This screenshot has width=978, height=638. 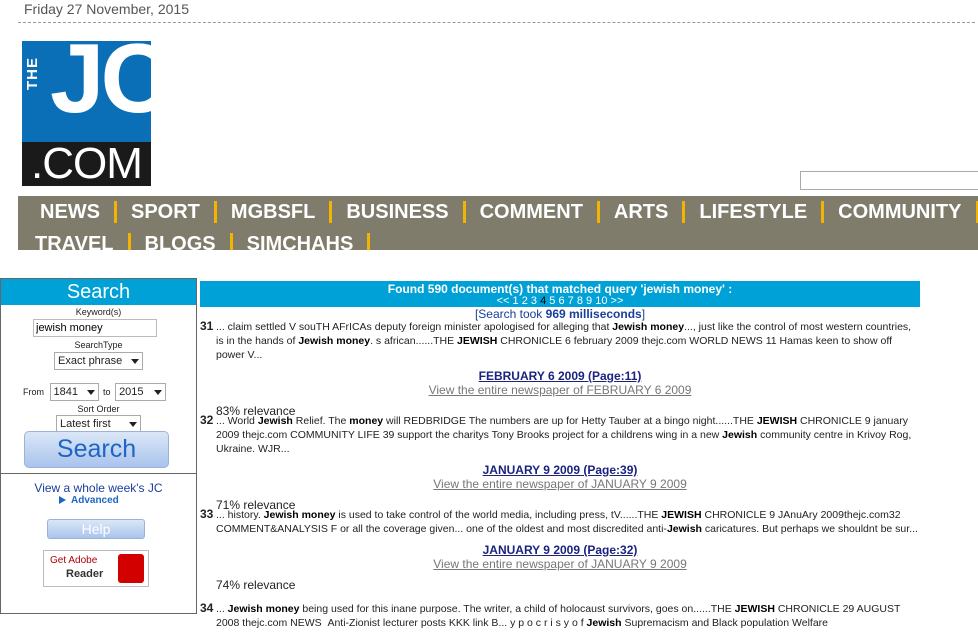 What do you see at coordinates (67, 212) in the screenshot?
I see `nav-item-news: NEWS` at bounding box center [67, 212].